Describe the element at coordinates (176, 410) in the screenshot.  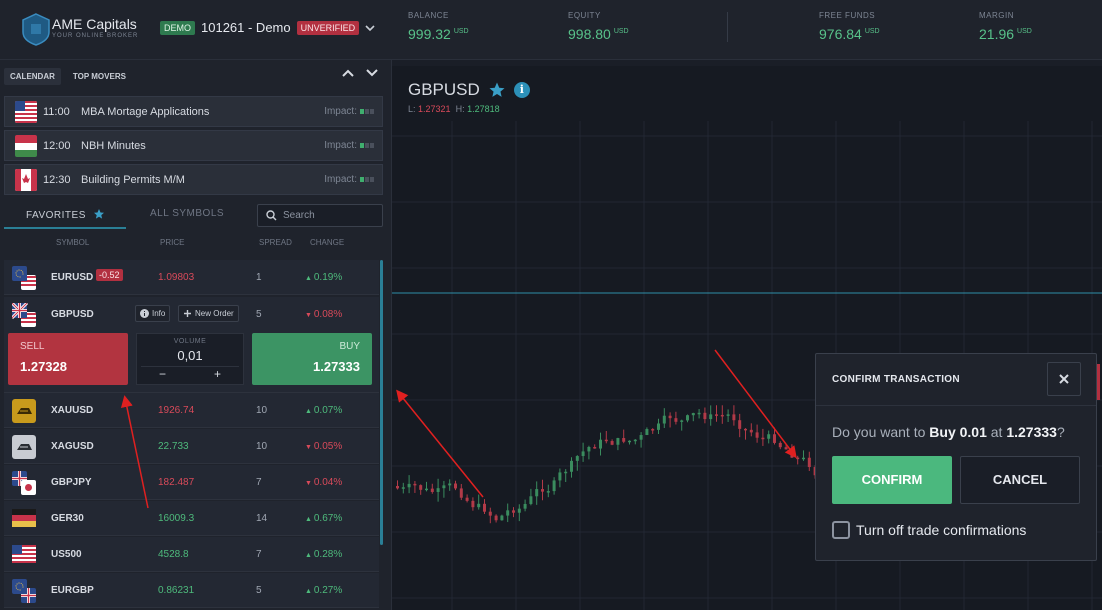
I see `symbol-price: 1926.74` at that location.